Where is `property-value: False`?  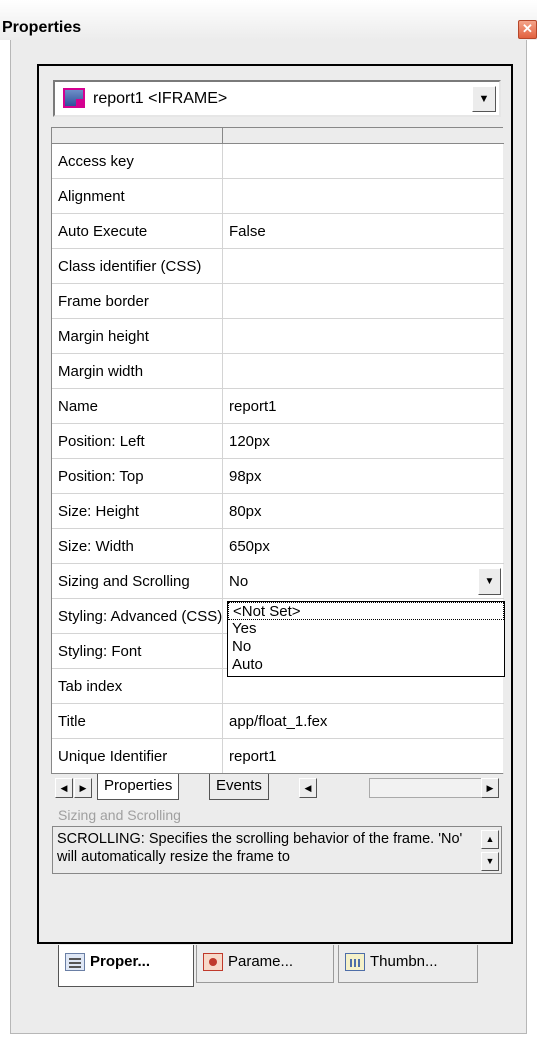 property-value: False is located at coordinates (363, 231).